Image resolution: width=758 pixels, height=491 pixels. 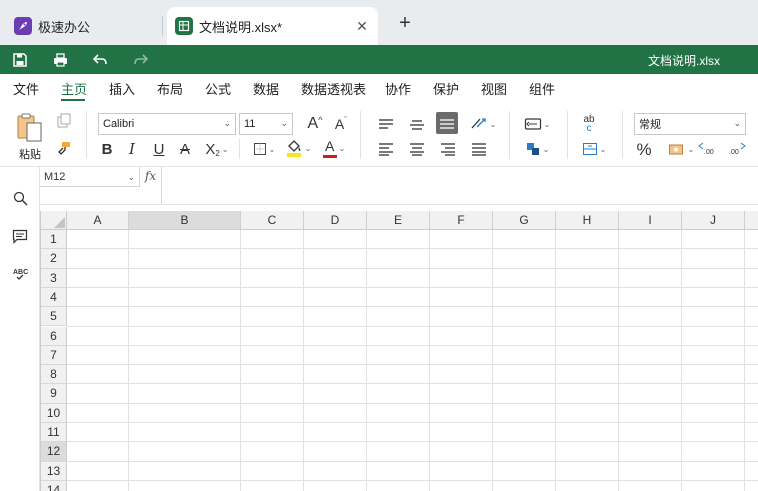 What do you see at coordinates (74, 88) in the screenshot?
I see `menu-home: 主页` at bounding box center [74, 88].